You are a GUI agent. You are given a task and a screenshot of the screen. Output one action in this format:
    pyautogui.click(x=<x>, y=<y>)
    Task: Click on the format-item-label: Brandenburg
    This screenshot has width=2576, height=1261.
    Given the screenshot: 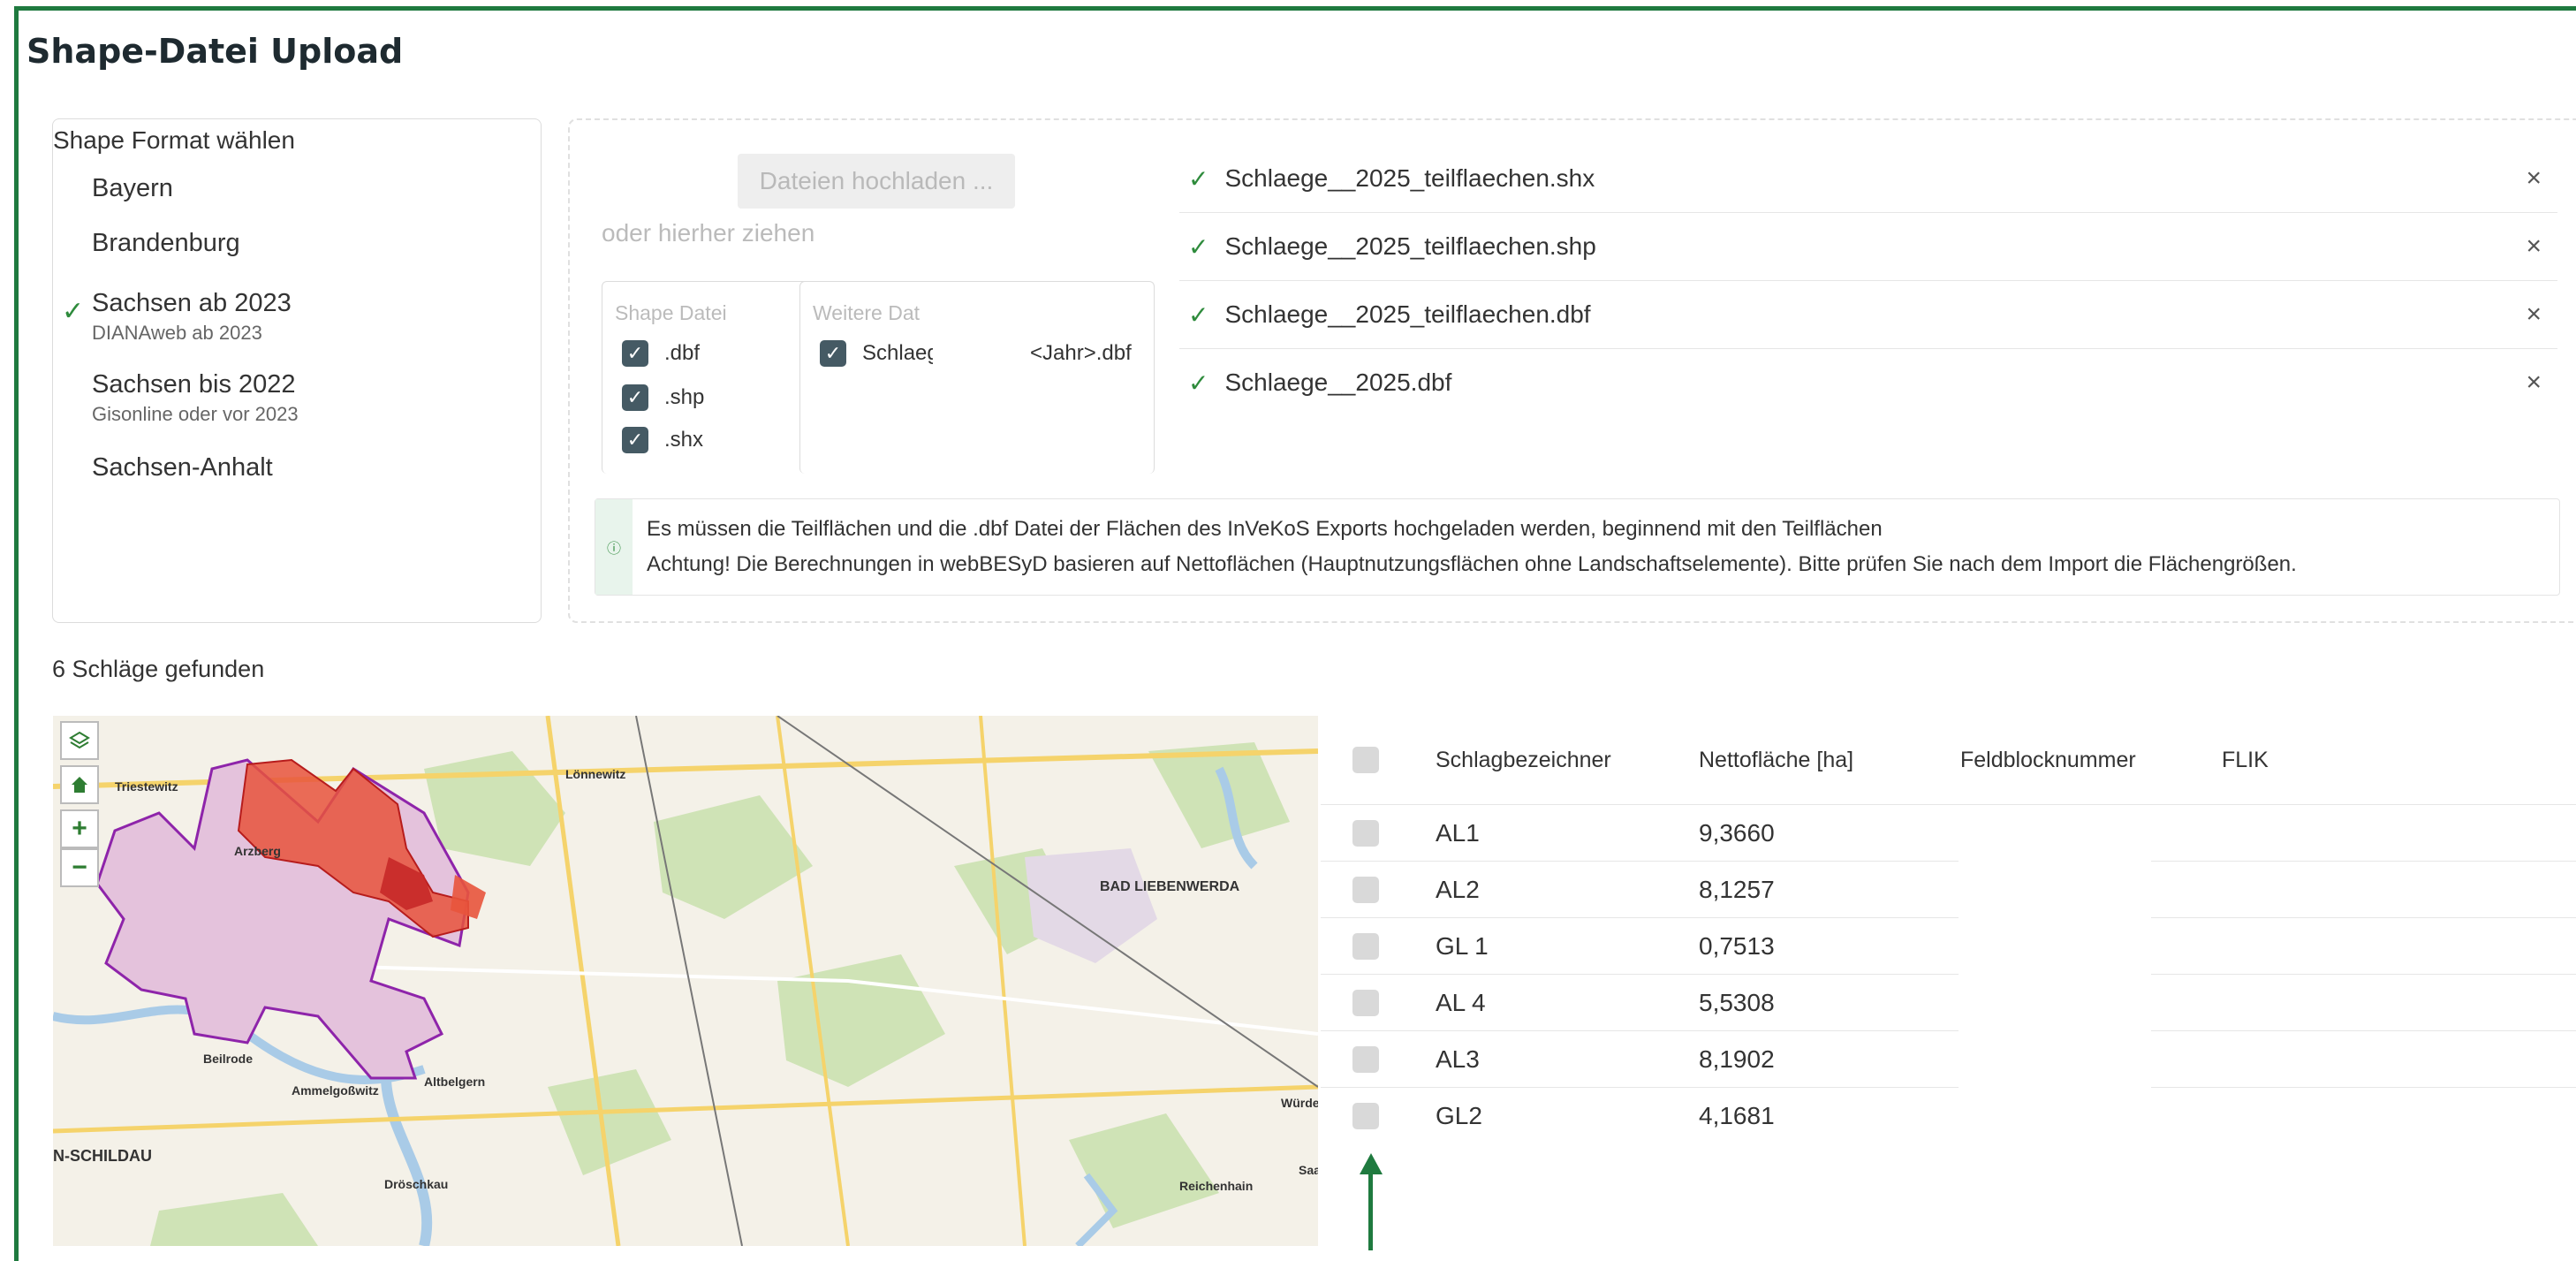 What is the action you would take?
    pyautogui.click(x=166, y=243)
    